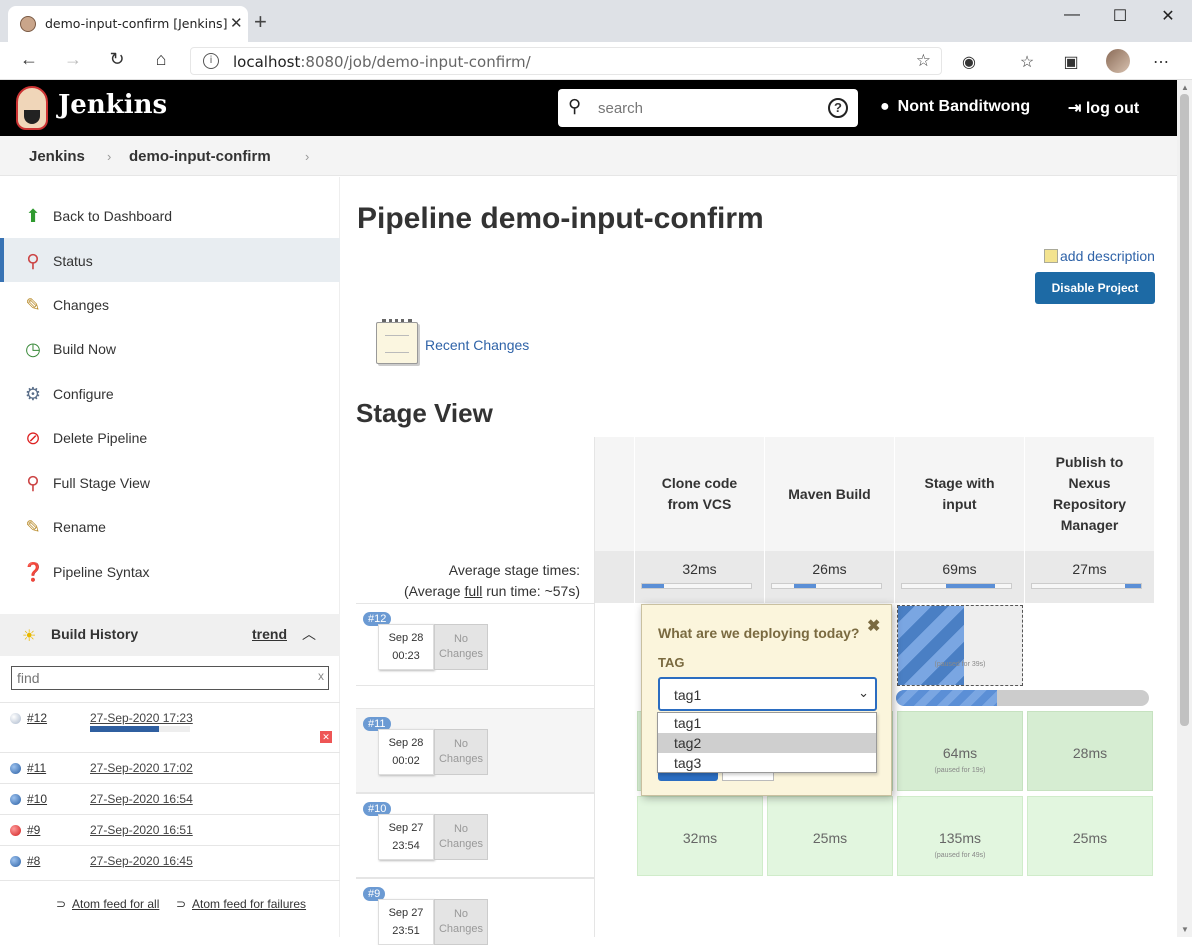 The image size is (1192, 945). I want to click on sidebar-item-label: Full Stage View, so click(102, 483).